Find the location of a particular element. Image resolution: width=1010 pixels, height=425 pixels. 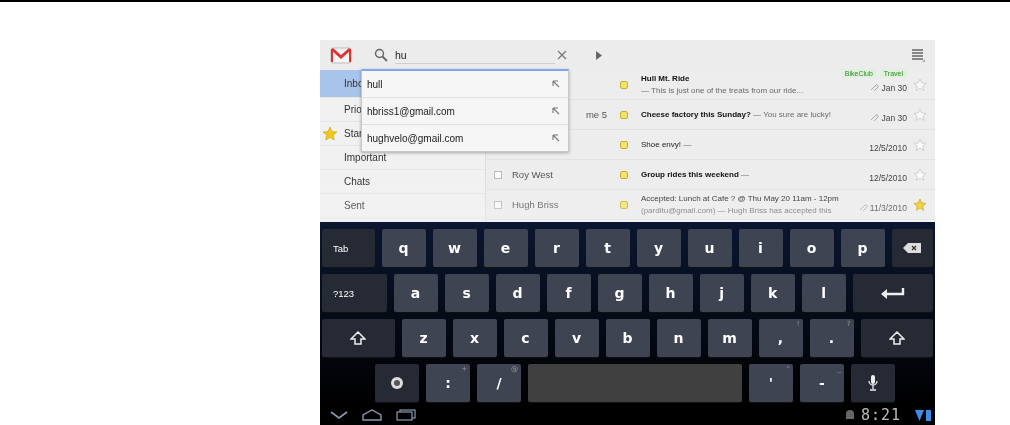

suggestion-item: hull is located at coordinates (465, 84).